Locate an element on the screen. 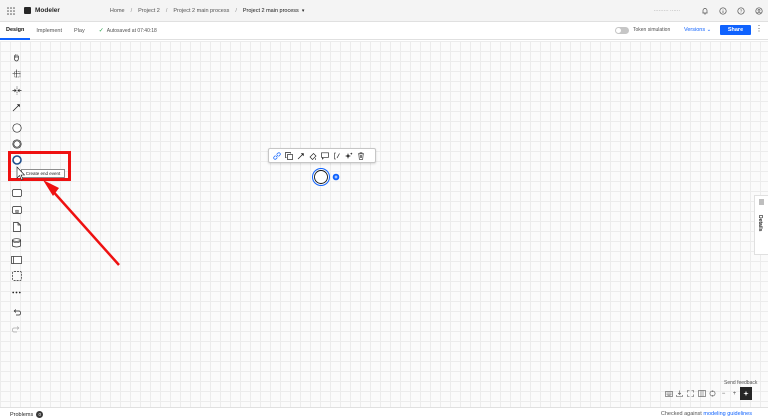  delete-icon is located at coordinates (361, 155).